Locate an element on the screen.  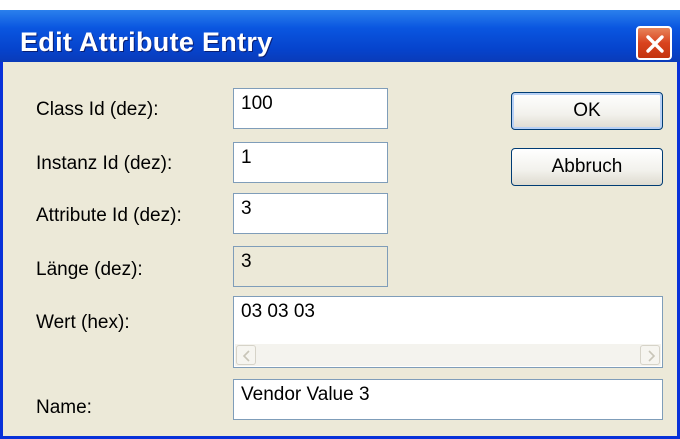
title-bar: Edit Attribute Entry is located at coordinates (340, 31).